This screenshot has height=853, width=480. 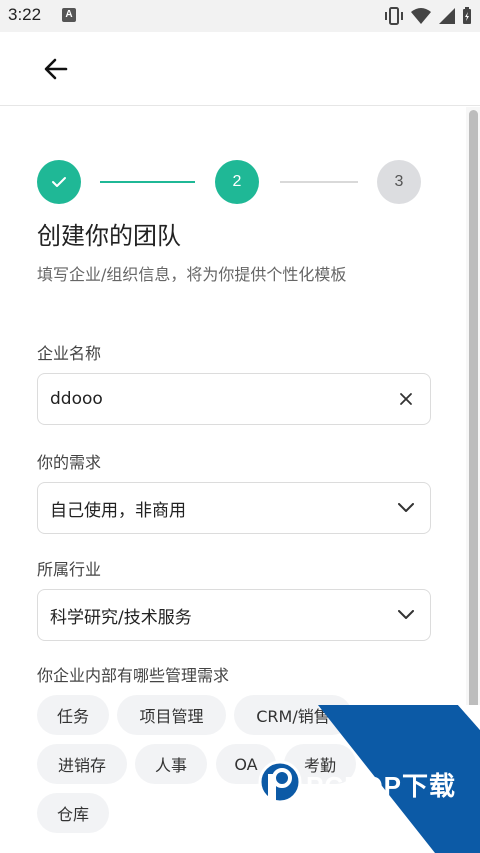 I want to click on checkmark-icon, so click(x=59, y=182).